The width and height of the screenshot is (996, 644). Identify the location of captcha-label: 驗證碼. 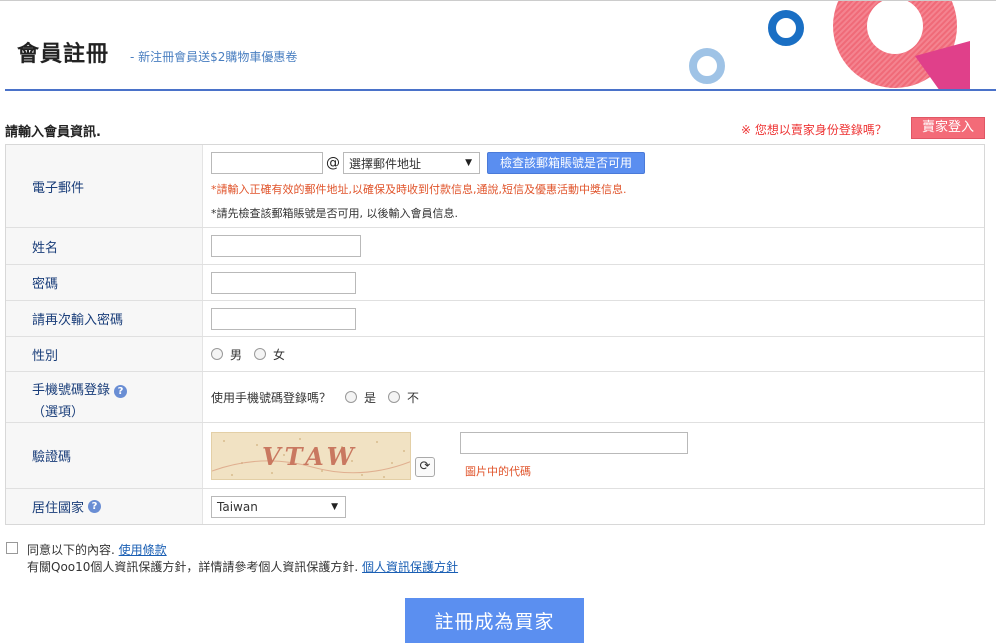
(104, 455).